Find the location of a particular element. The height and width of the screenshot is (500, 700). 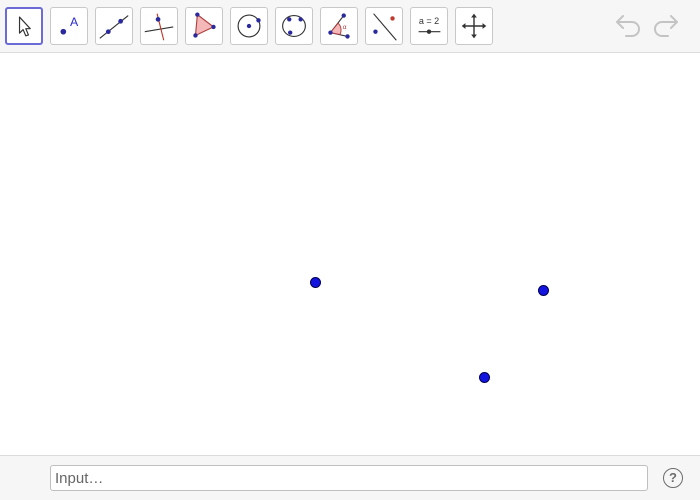

reflect-tool-button is located at coordinates (384, 26).